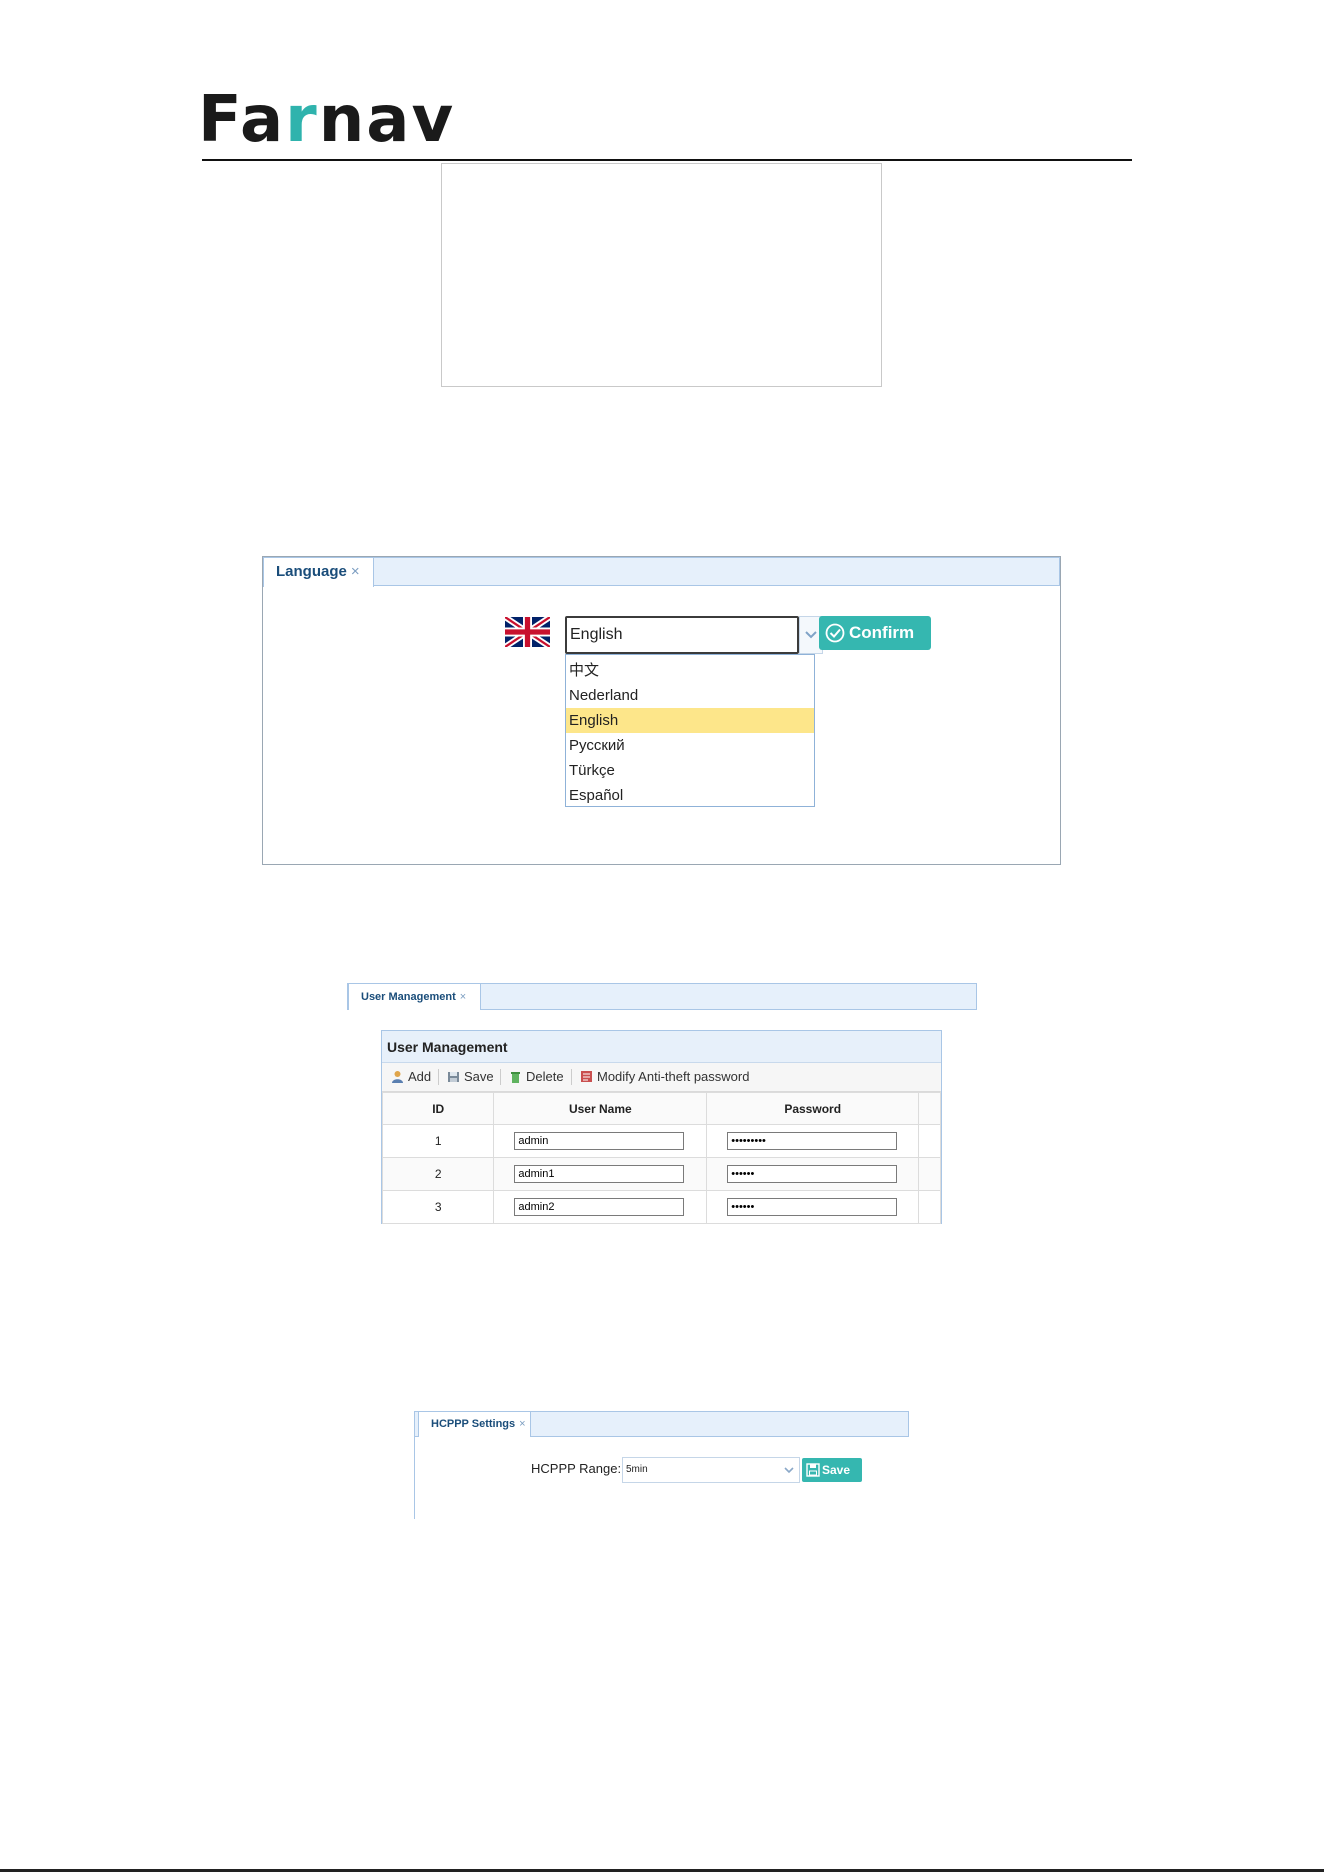 The image size is (1324, 1872). Describe the element at coordinates (661, 1047) in the screenshot. I see `panel-title: User Management` at that location.